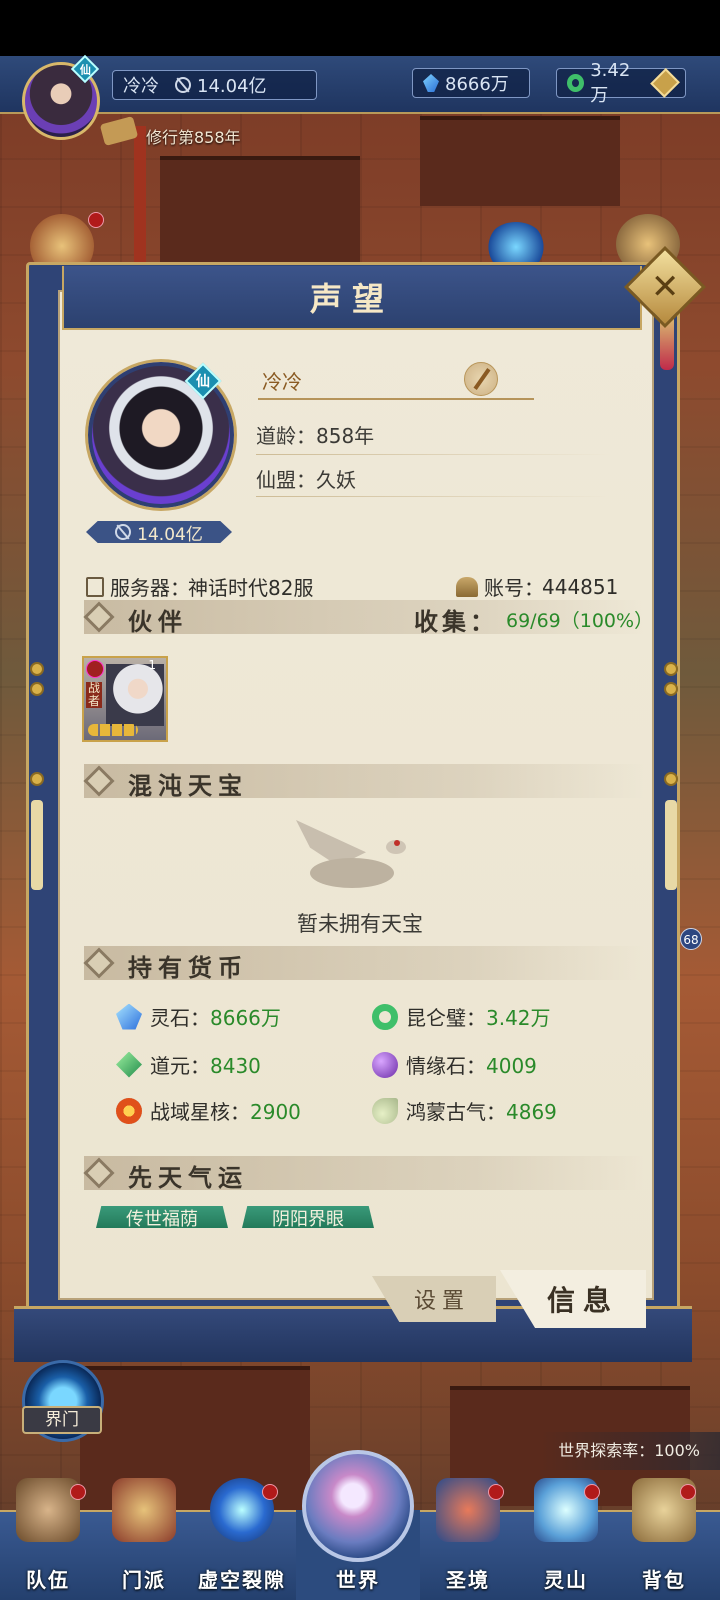  I want to click on nav-sect: 门派, so click(144, 1536).